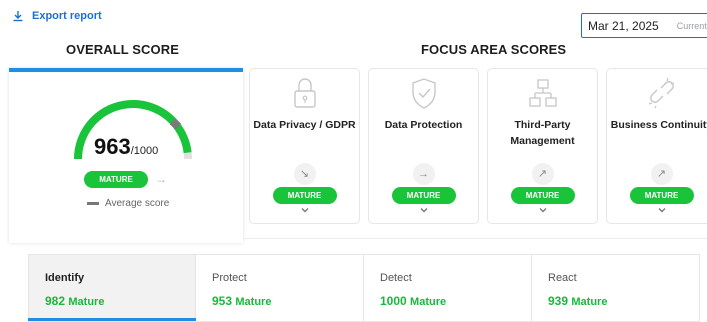 This screenshot has width=707, height=322. I want to click on tab-name: Detect, so click(396, 278).